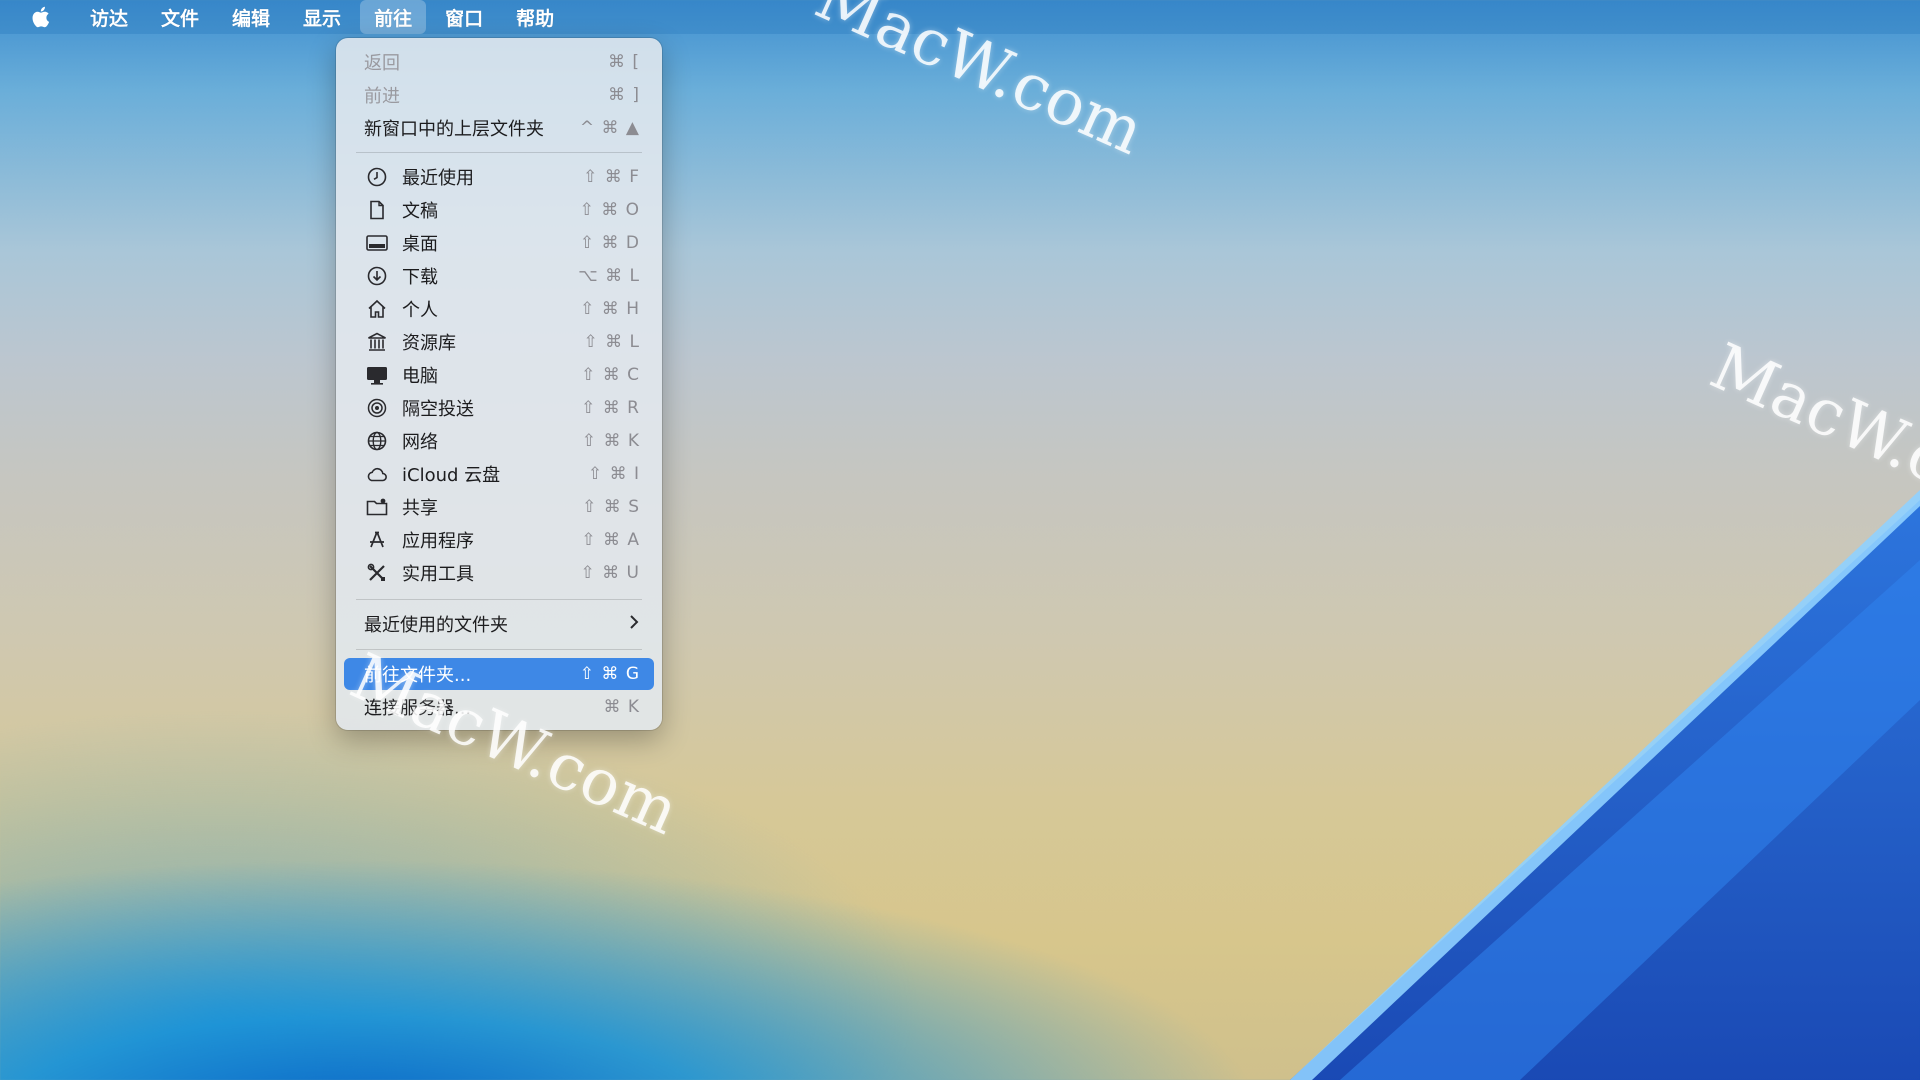 This screenshot has height=1080, width=1920. Describe the element at coordinates (451, 475) in the screenshot. I see `menu-item-label: iCloud 云盘` at that location.